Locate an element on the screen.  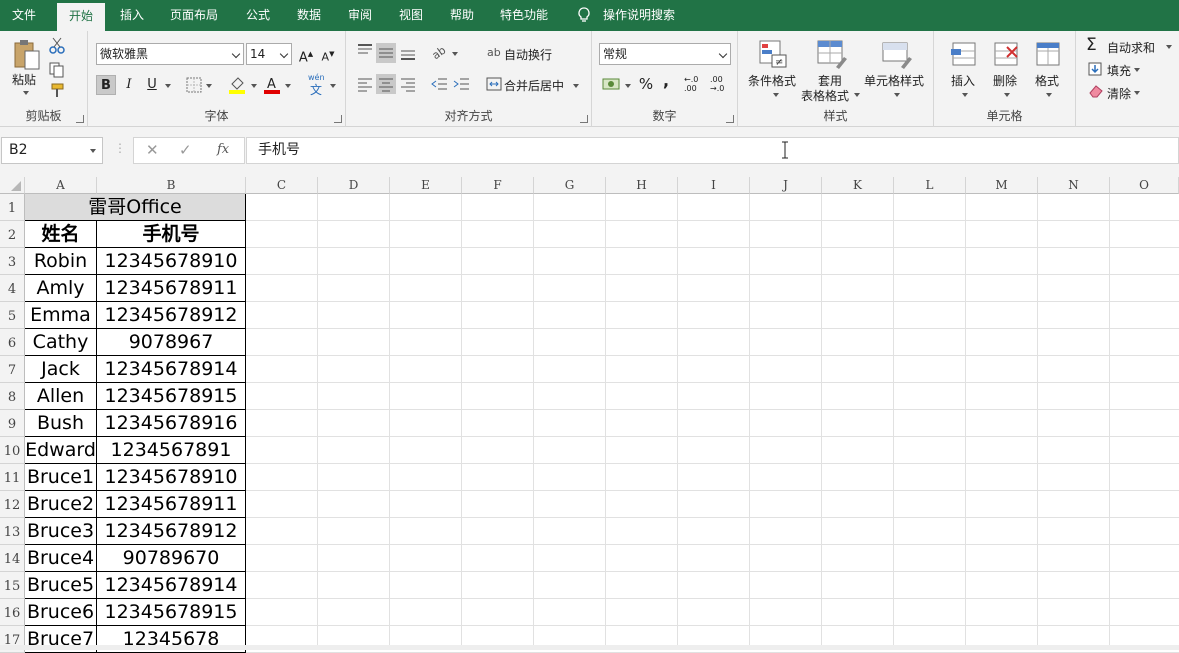
merge-center-icon is located at coordinates (494, 84).